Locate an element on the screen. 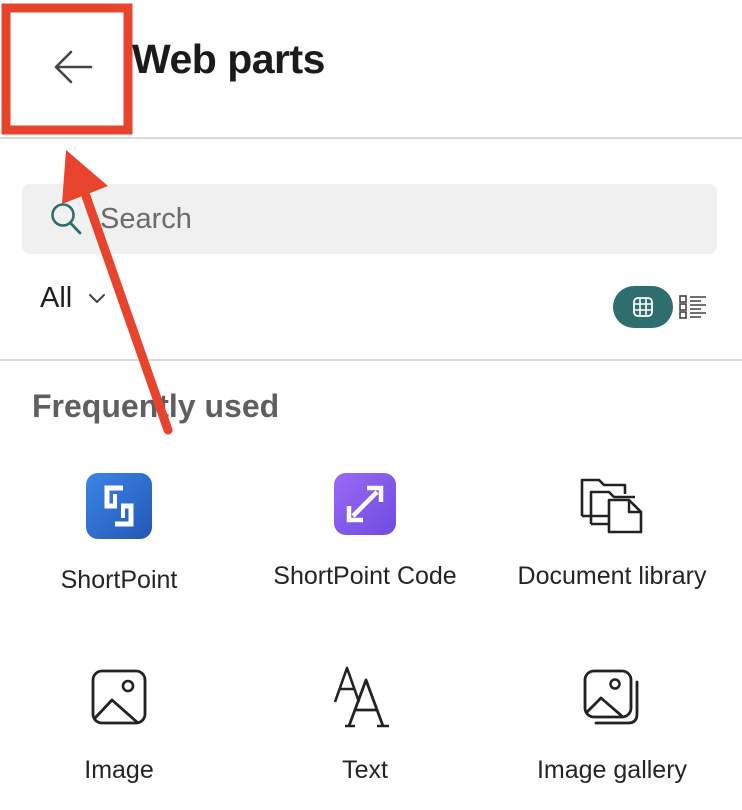 The image size is (742, 810). list-icon is located at coordinates (692, 307).